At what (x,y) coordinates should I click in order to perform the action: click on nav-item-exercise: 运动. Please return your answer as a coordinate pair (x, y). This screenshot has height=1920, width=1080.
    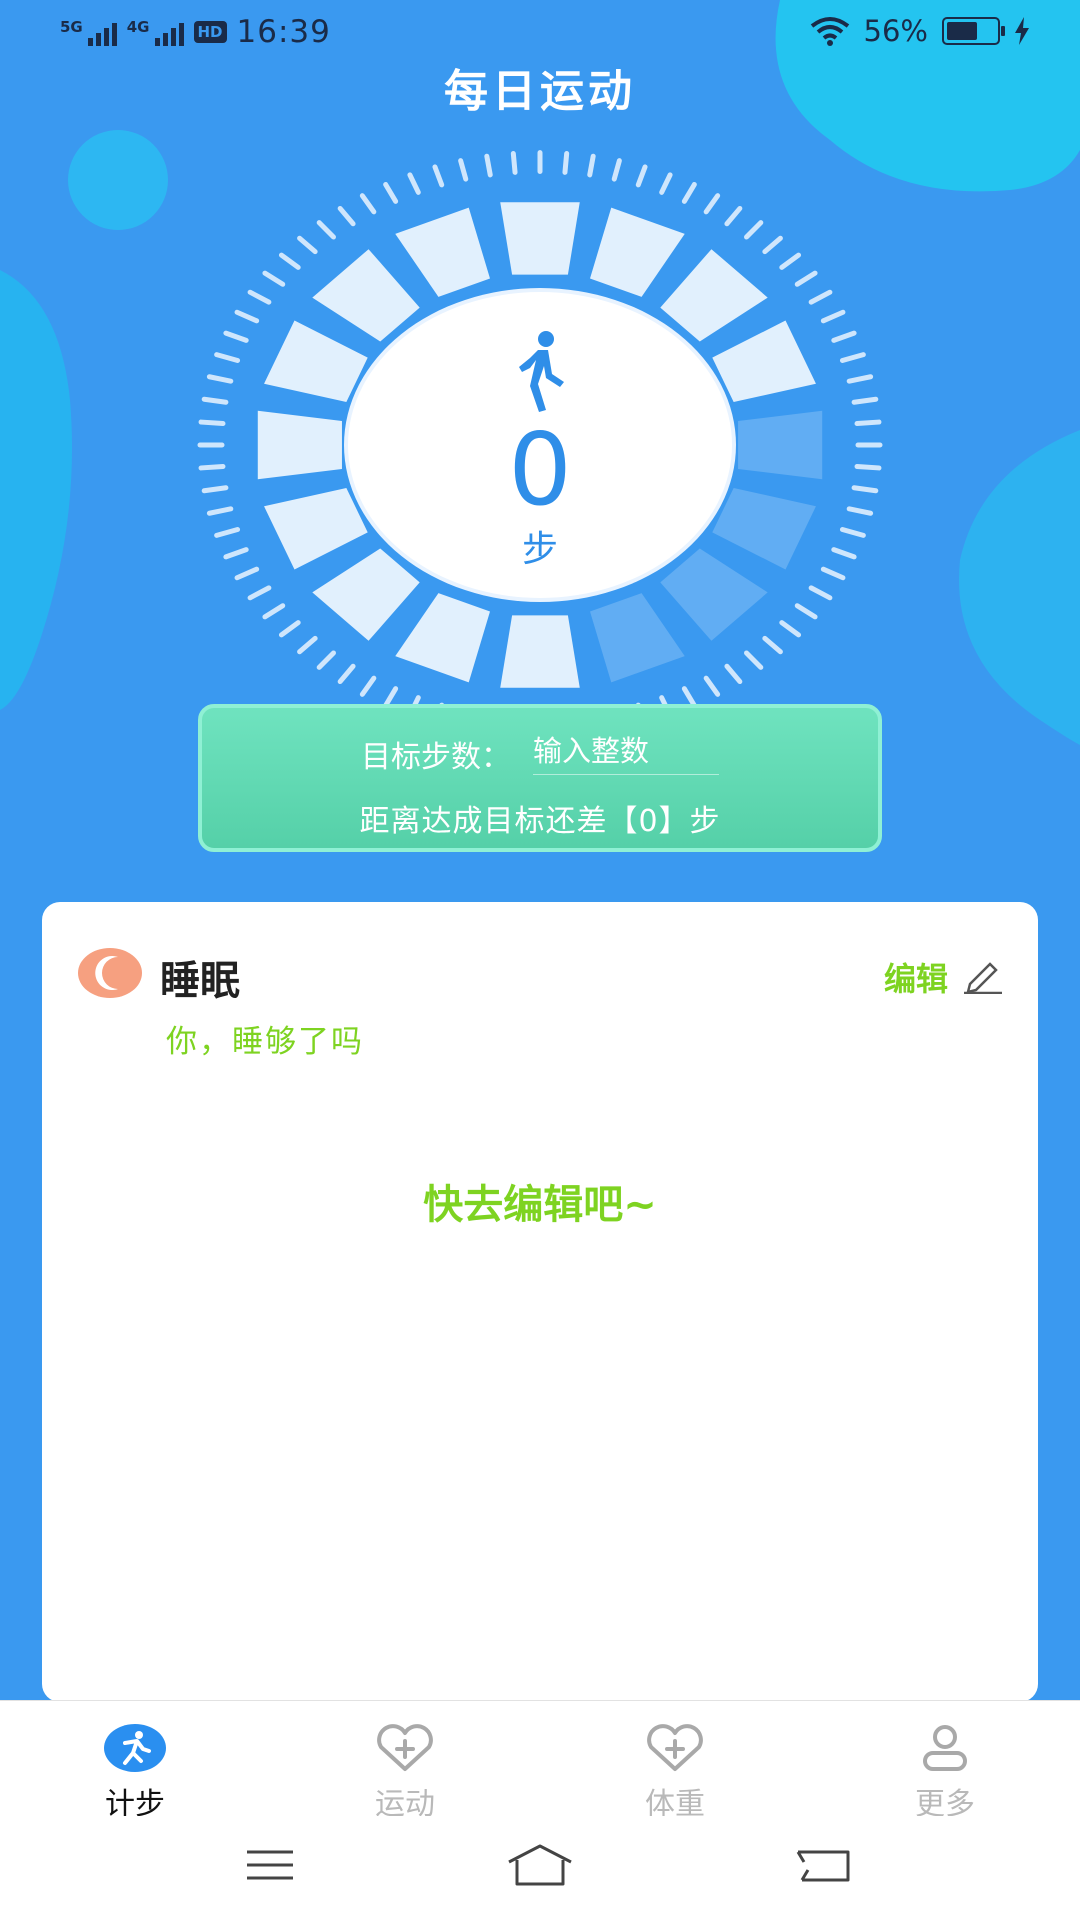
    Looking at the image, I should click on (405, 1761).